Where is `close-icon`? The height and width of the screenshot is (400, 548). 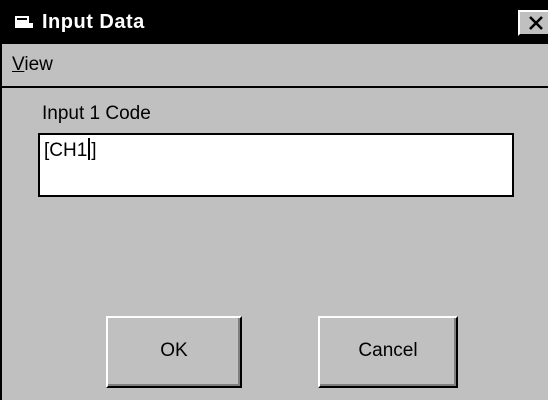 close-icon is located at coordinates (536, 23).